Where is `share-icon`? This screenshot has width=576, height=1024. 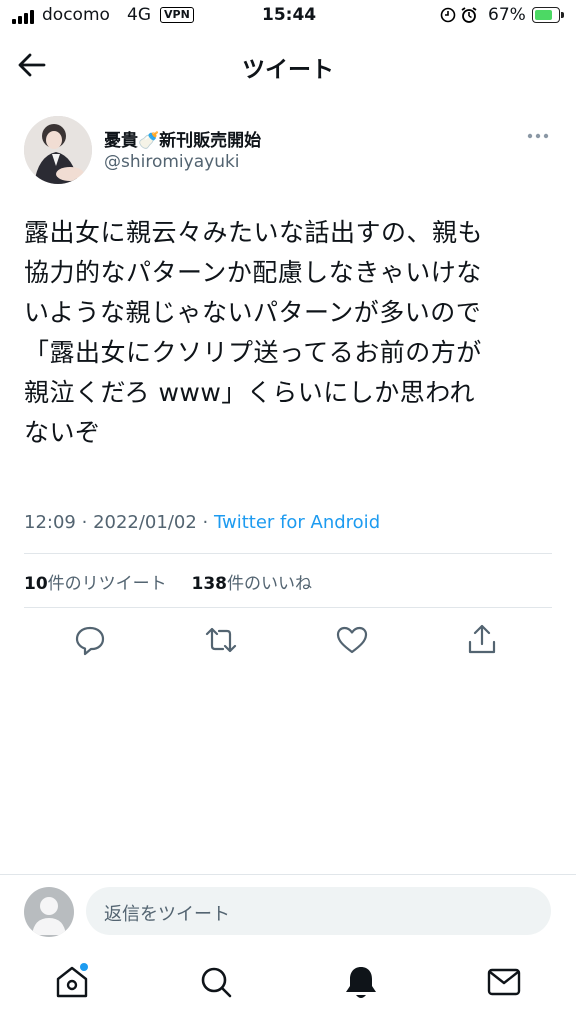
share-icon is located at coordinates (482, 640).